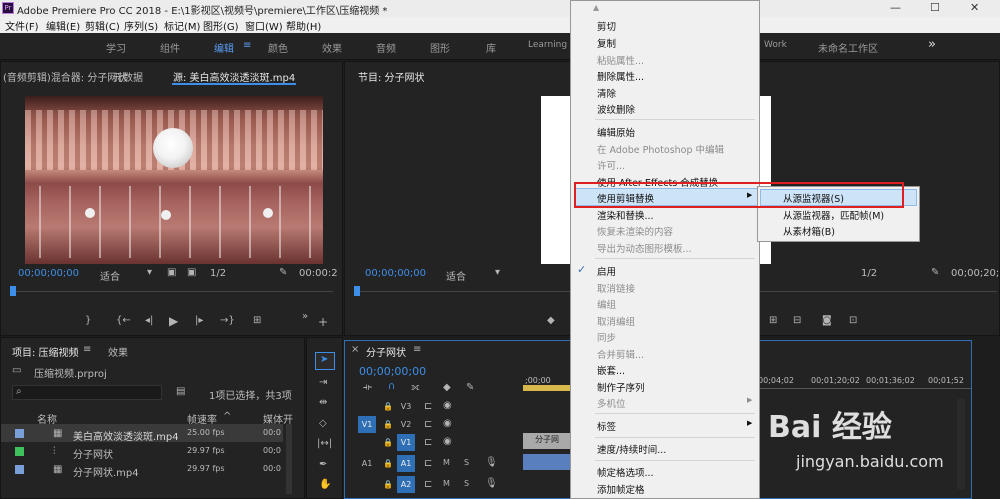 Image resolution: width=1000 pixels, height=499 pixels. I want to click on mute-button: M, so click(446, 462).